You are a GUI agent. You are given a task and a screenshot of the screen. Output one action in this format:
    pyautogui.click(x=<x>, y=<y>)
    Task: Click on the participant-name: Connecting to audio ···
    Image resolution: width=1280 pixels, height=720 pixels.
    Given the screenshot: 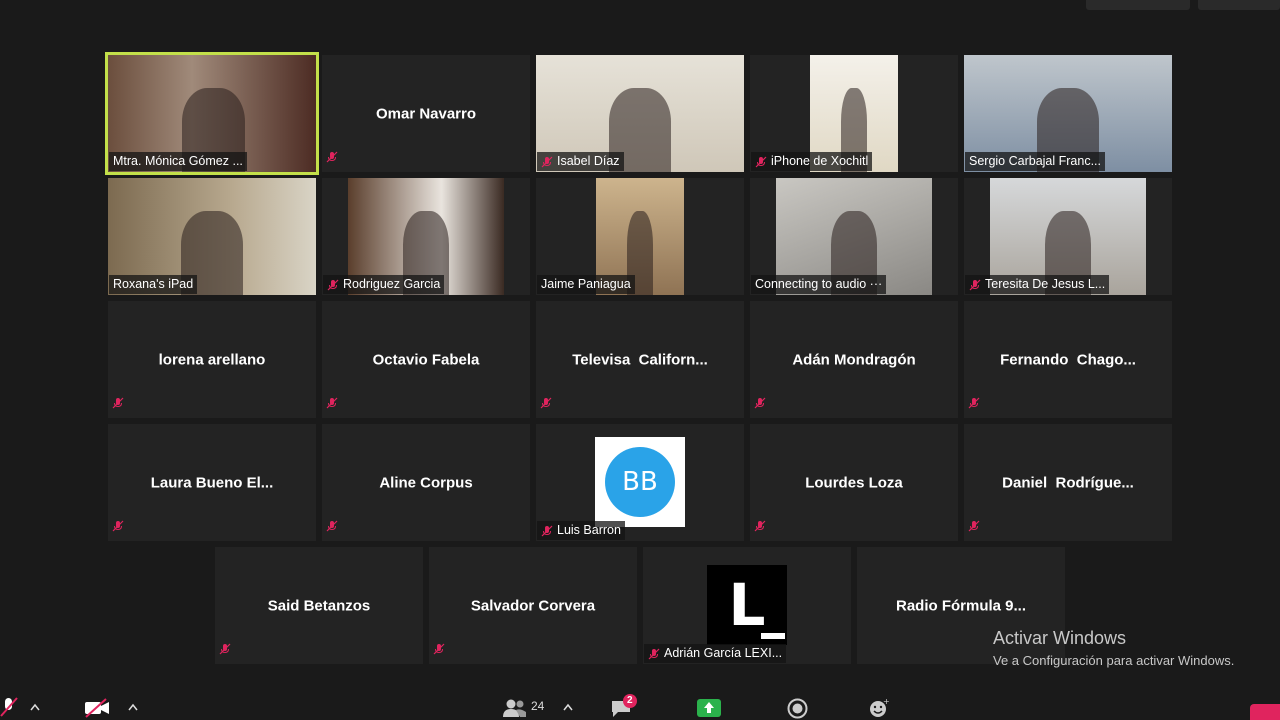 What is the action you would take?
    pyautogui.click(x=819, y=284)
    